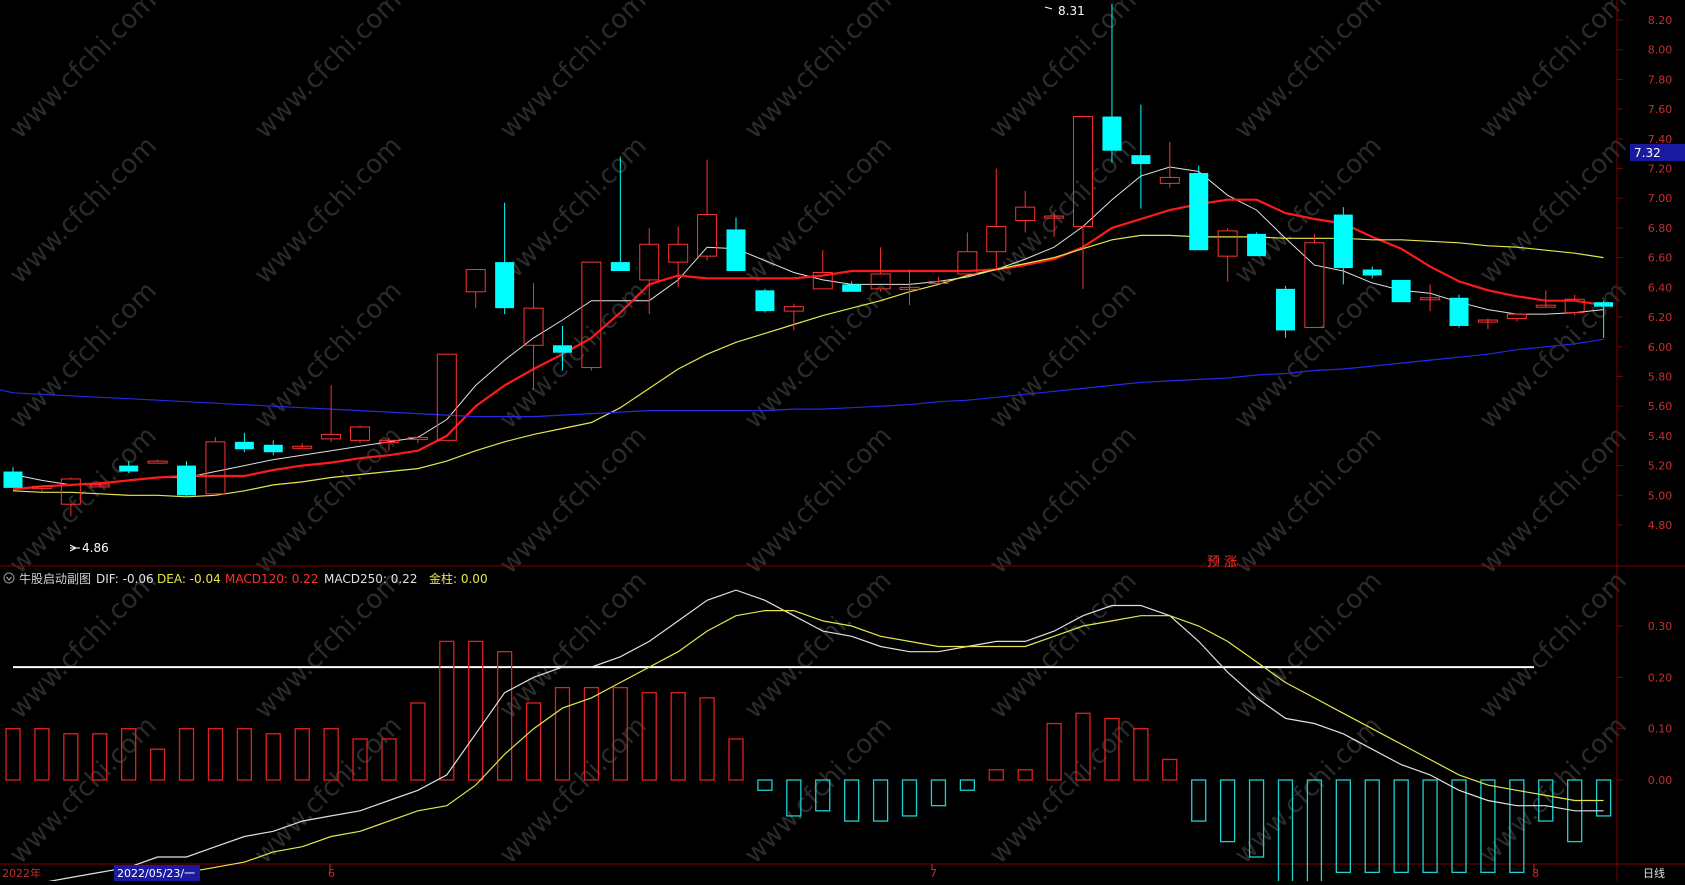 Image resolution: width=1685 pixels, height=885 pixels. Describe the element at coordinates (1660, 495) in the screenshot. I see `price-tick-label: 5.00` at that location.